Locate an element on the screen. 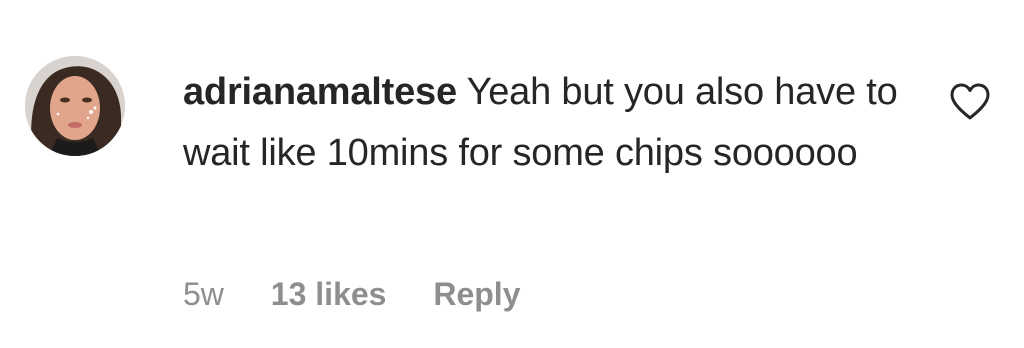  timestamp: 5w is located at coordinates (203, 294).